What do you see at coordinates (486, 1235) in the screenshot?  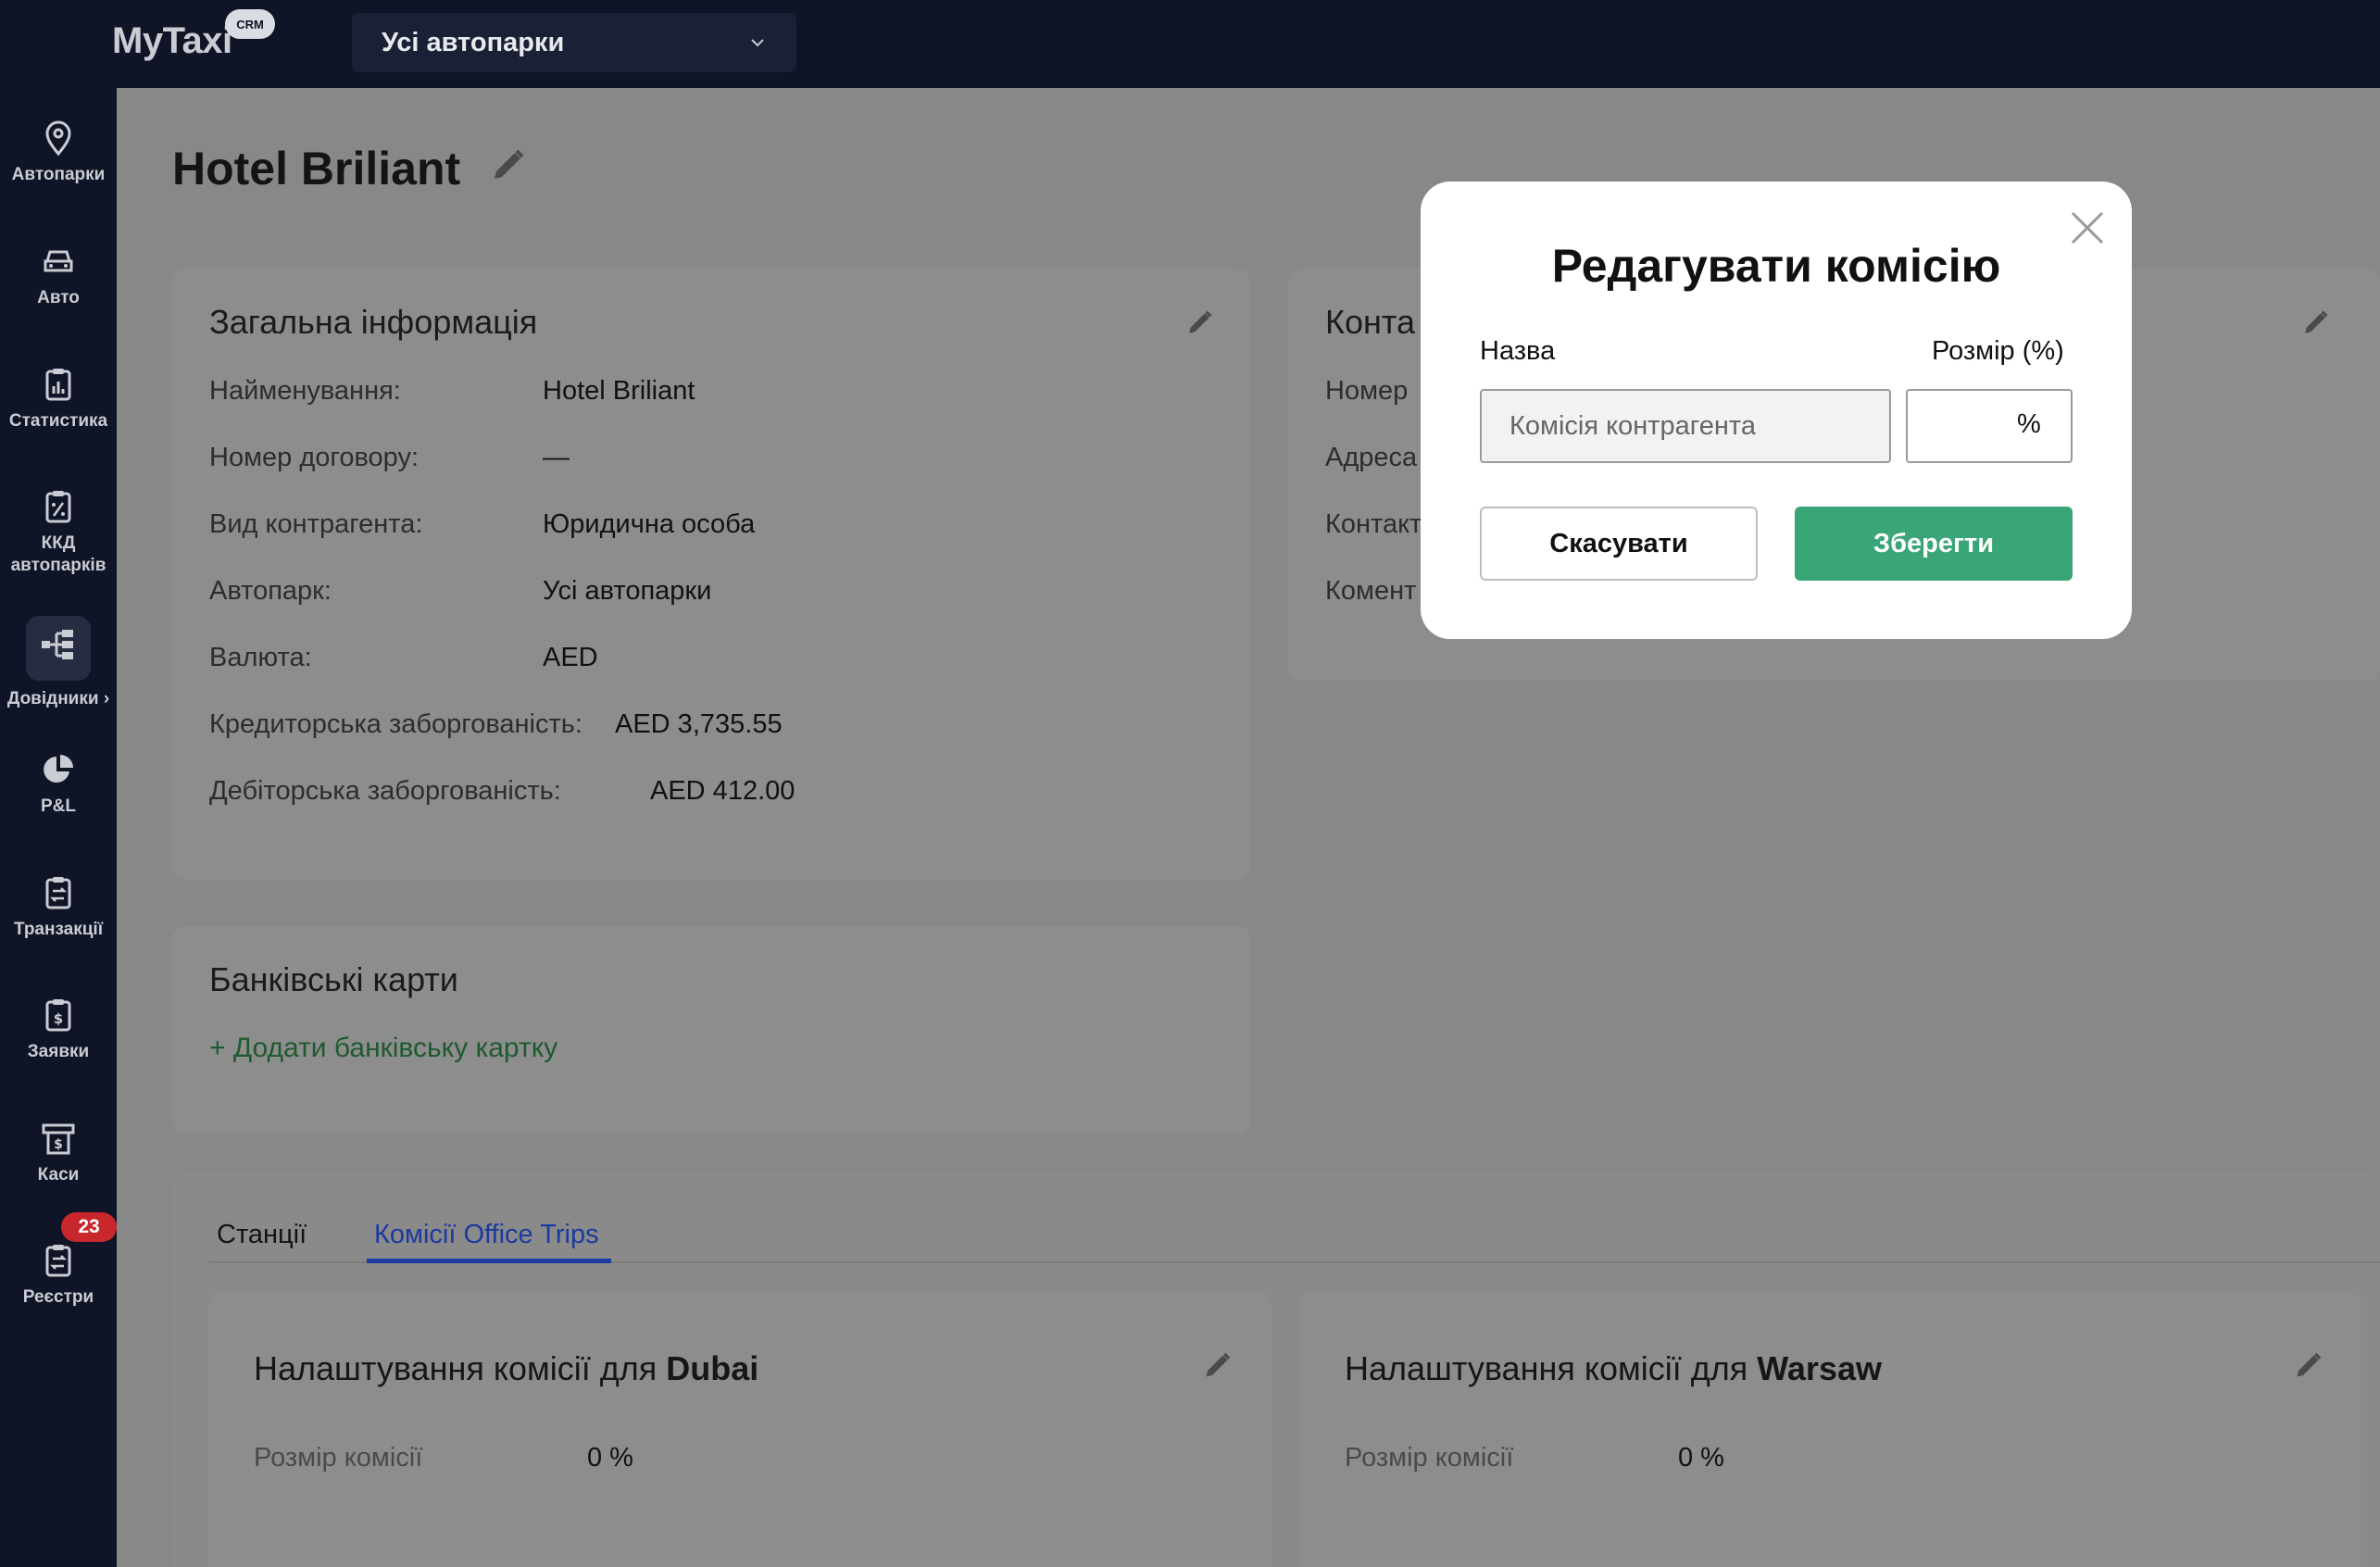 I see `tab-office-trips-commissions: Комісії Office Trips` at bounding box center [486, 1235].